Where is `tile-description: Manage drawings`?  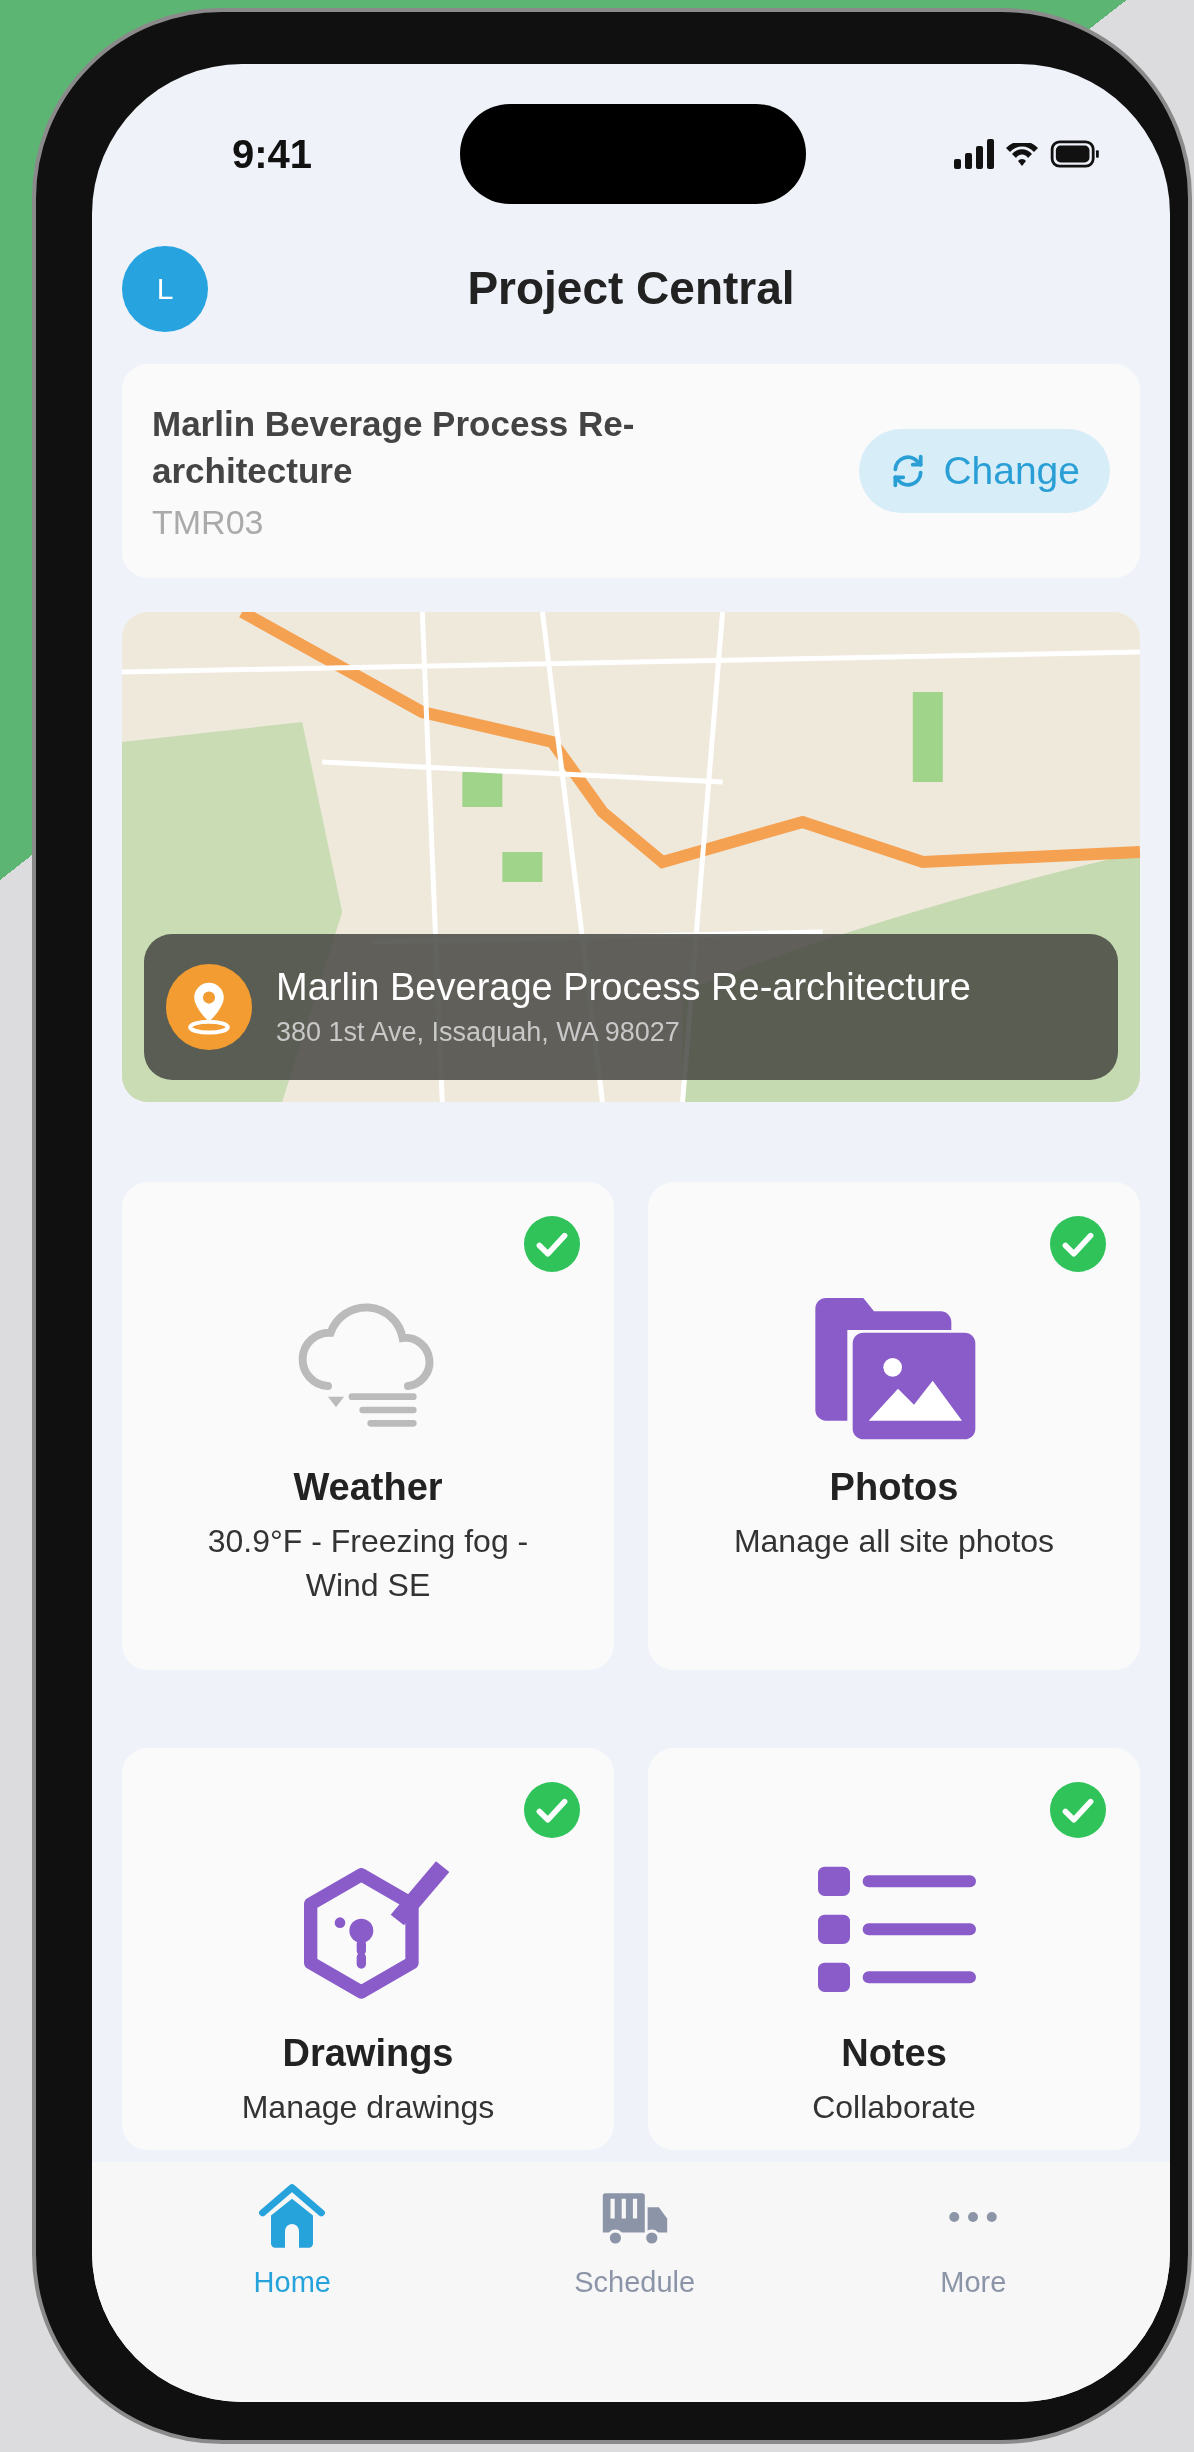 tile-description: Manage drawings is located at coordinates (368, 2107).